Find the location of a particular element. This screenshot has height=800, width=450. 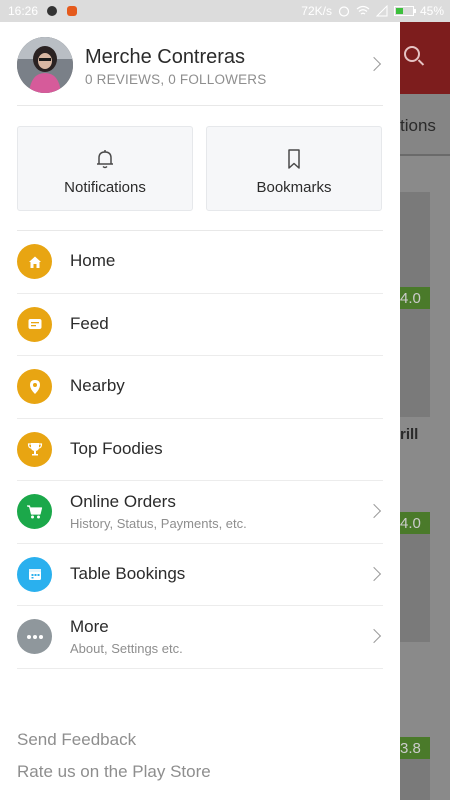

search-icon is located at coordinates (412, 54).